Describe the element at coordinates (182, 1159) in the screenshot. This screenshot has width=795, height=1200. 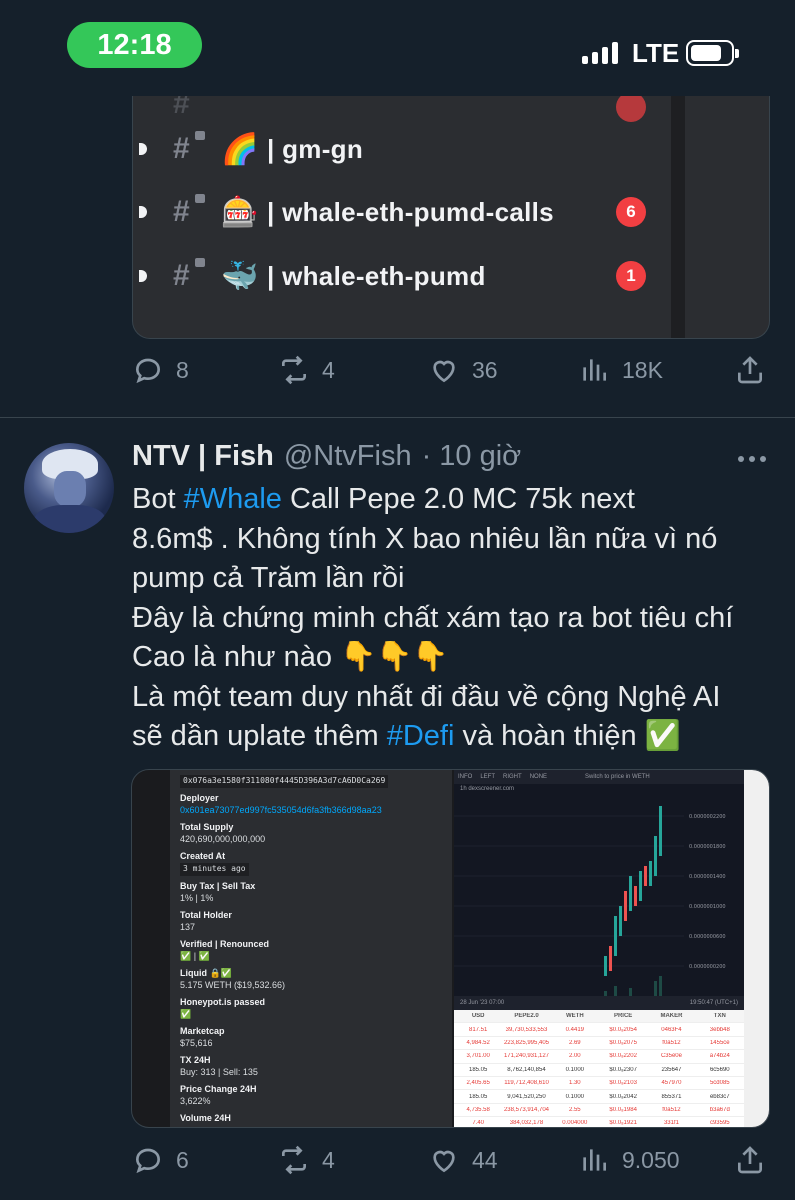
I see `reply-count: 6` at that location.